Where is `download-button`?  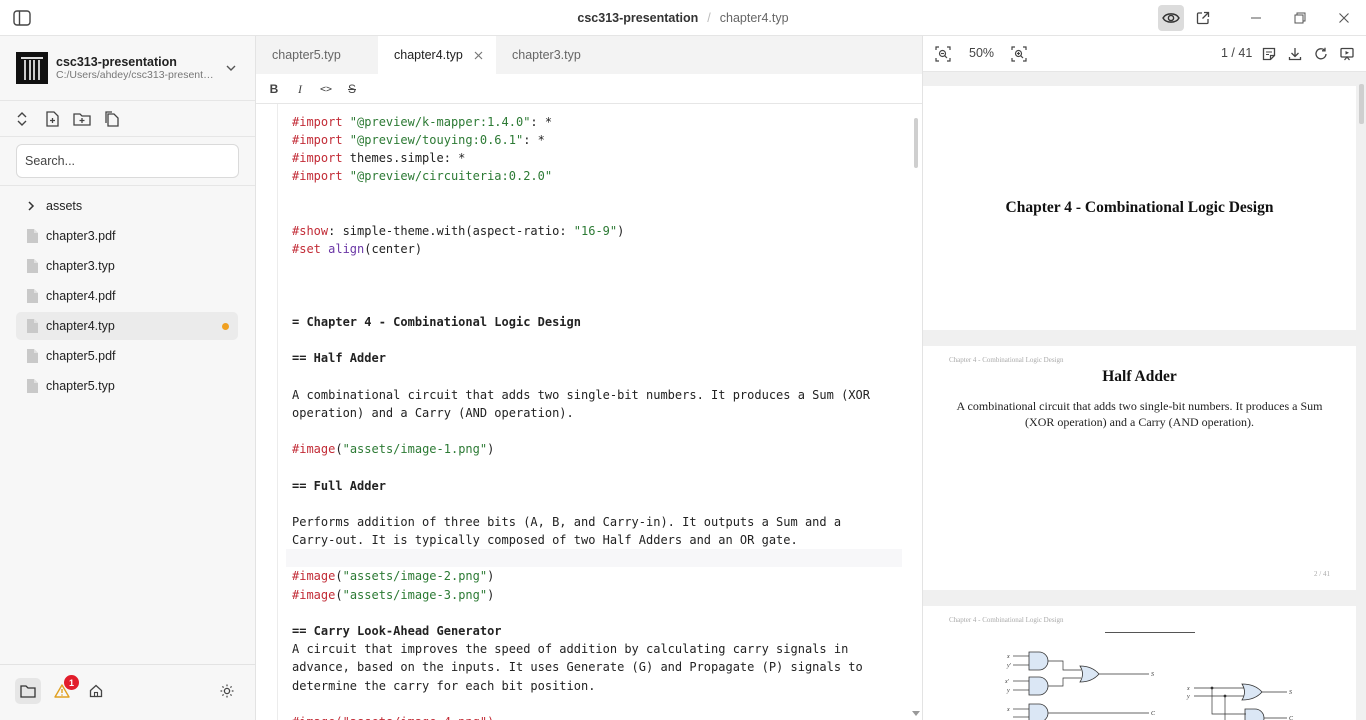
download-button is located at coordinates (1295, 54).